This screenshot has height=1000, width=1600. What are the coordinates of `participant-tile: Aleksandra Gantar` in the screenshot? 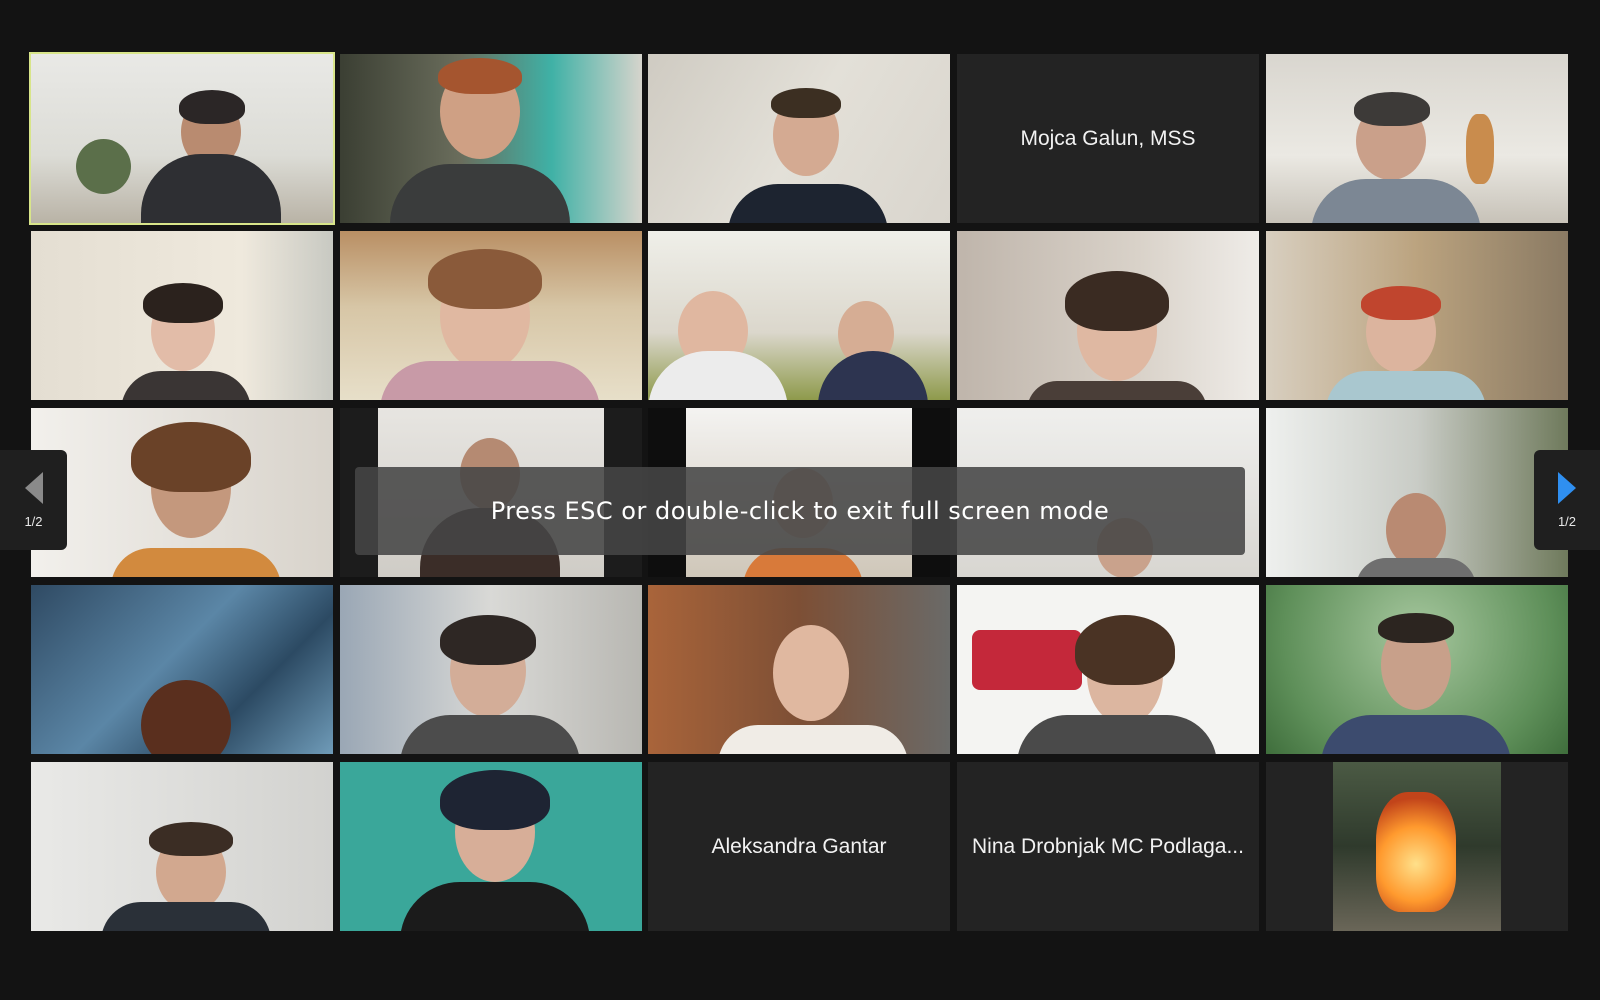 It's located at (799, 846).